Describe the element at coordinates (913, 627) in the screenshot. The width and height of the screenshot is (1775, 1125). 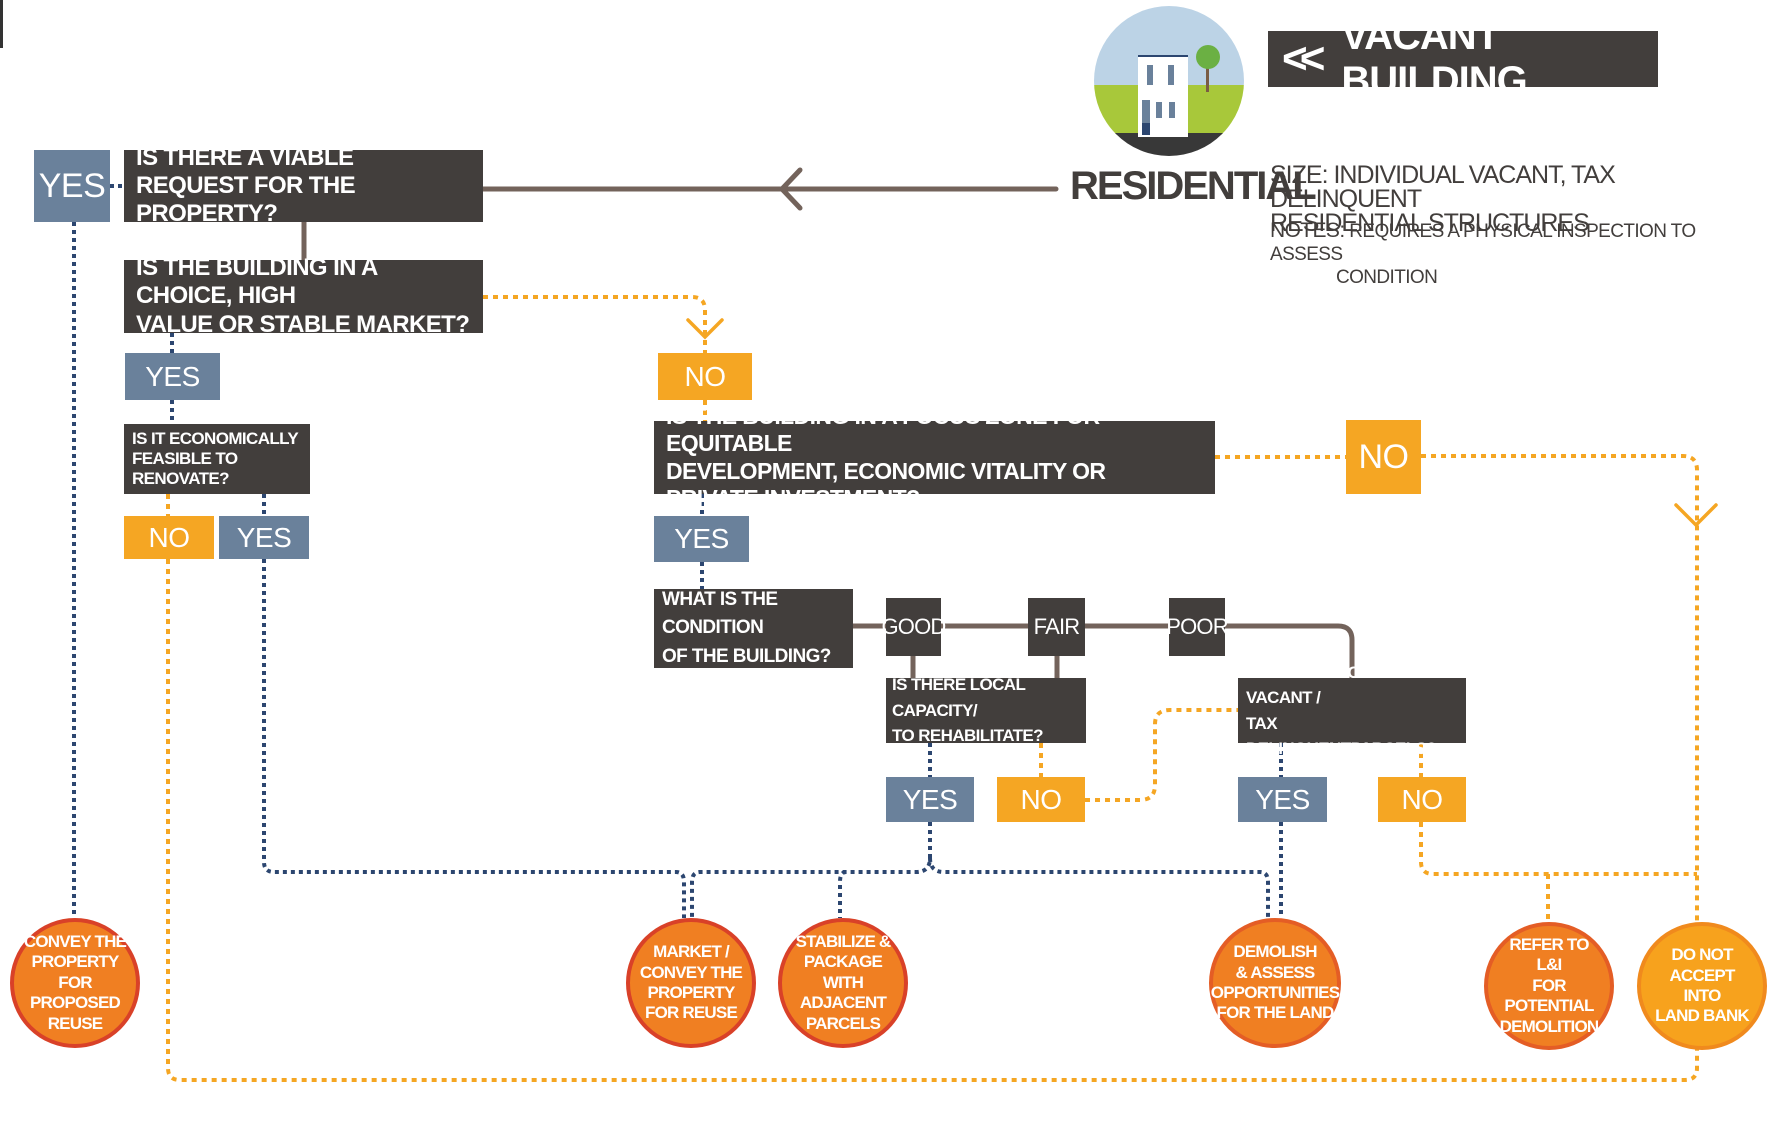
I see `condition-good: GOOD` at that location.